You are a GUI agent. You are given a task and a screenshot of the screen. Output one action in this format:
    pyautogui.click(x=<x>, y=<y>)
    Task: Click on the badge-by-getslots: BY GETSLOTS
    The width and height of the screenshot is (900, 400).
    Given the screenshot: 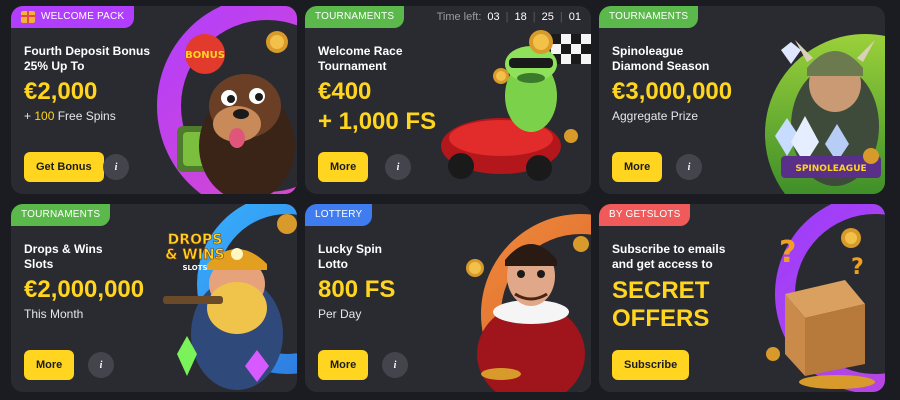 What is the action you would take?
    pyautogui.click(x=645, y=215)
    